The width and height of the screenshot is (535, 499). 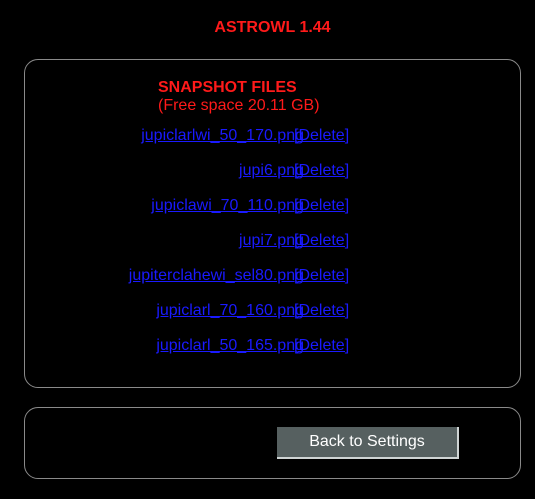 What do you see at coordinates (368, 443) in the screenshot?
I see `back-to-settings-button: Back to Settings` at bounding box center [368, 443].